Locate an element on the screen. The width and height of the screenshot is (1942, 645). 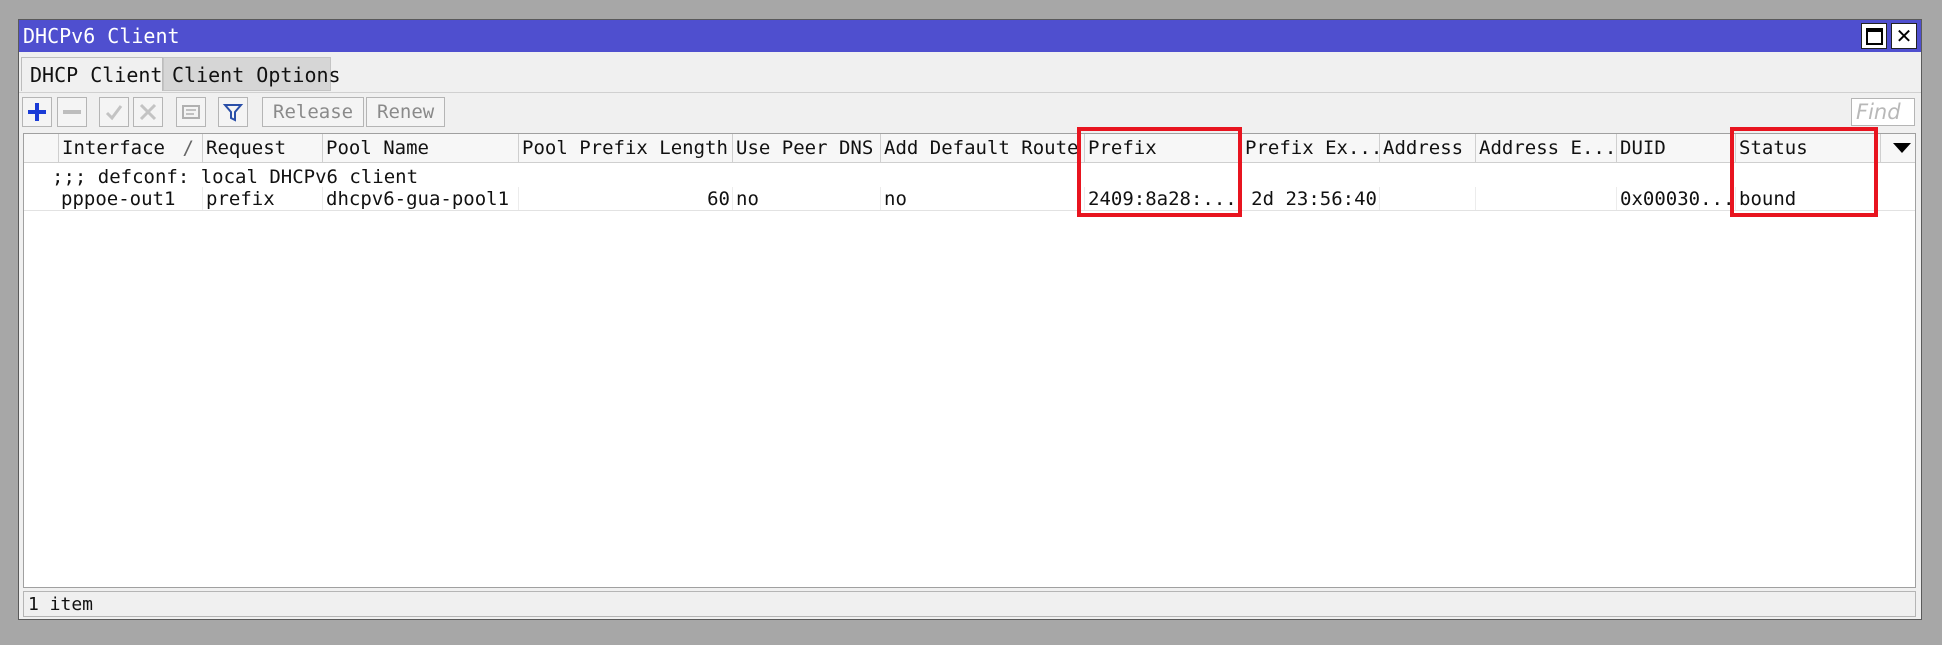
plus-icon is located at coordinates (37, 112).